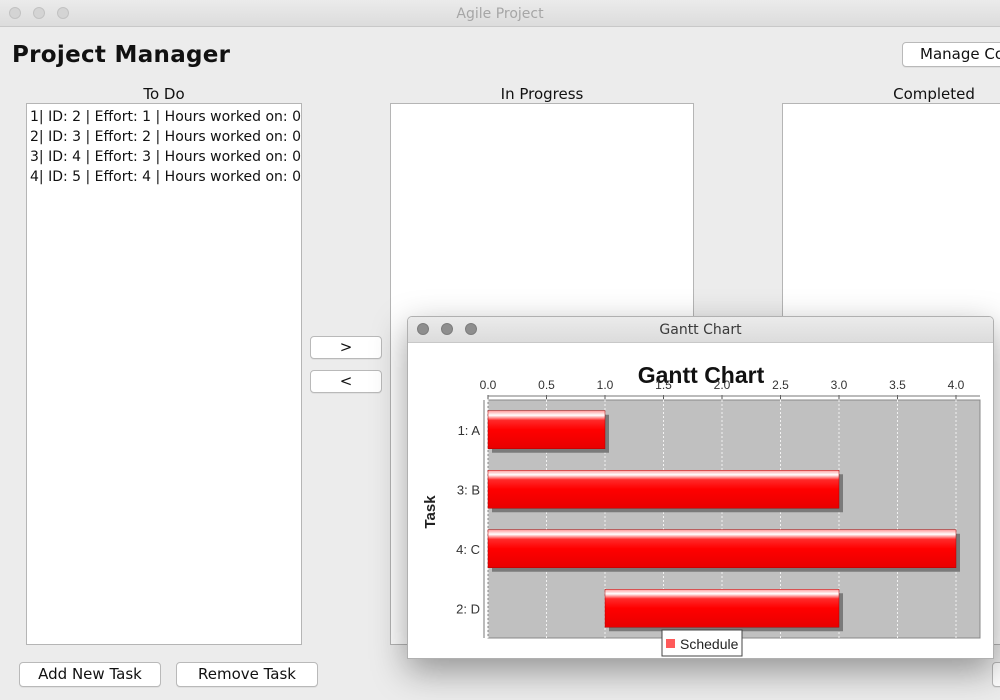 Image resolution: width=1000 pixels, height=700 pixels. Describe the element at coordinates (722, 385) in the screenshot. I see `x-tick-label: 2.0` at that location.